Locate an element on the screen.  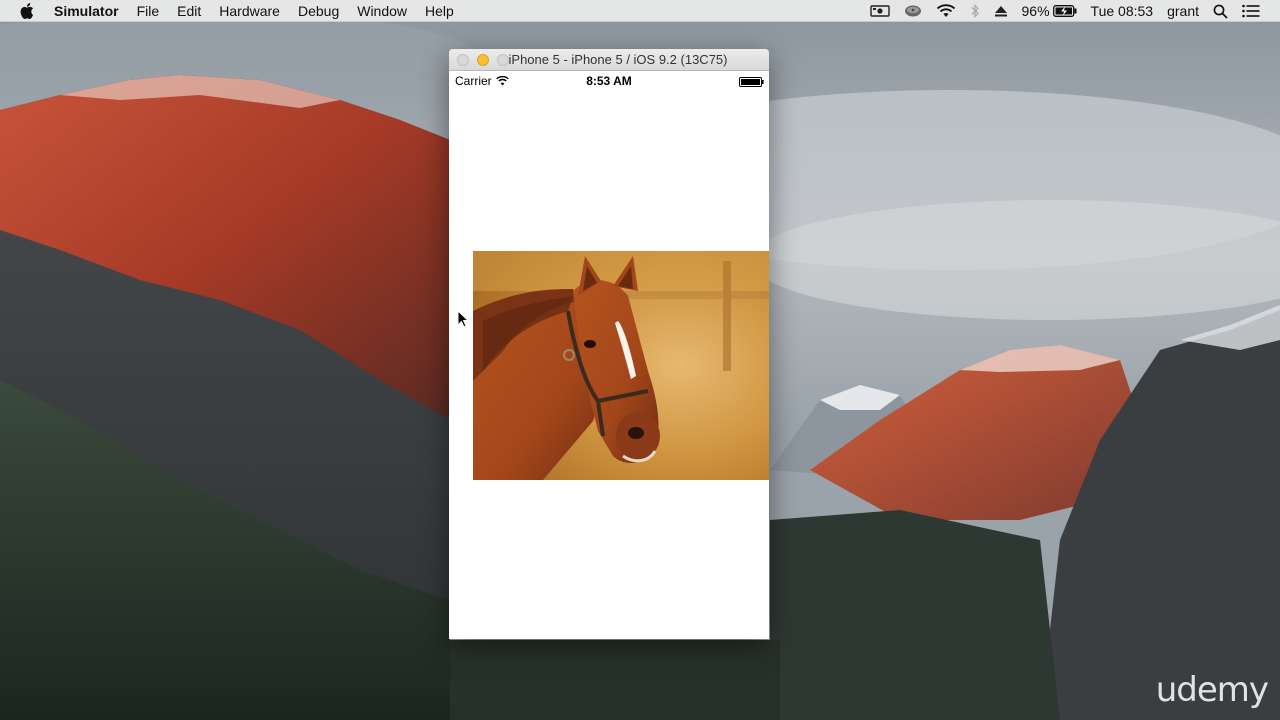
apple-menu-icon is located at coordinates (28, 10).